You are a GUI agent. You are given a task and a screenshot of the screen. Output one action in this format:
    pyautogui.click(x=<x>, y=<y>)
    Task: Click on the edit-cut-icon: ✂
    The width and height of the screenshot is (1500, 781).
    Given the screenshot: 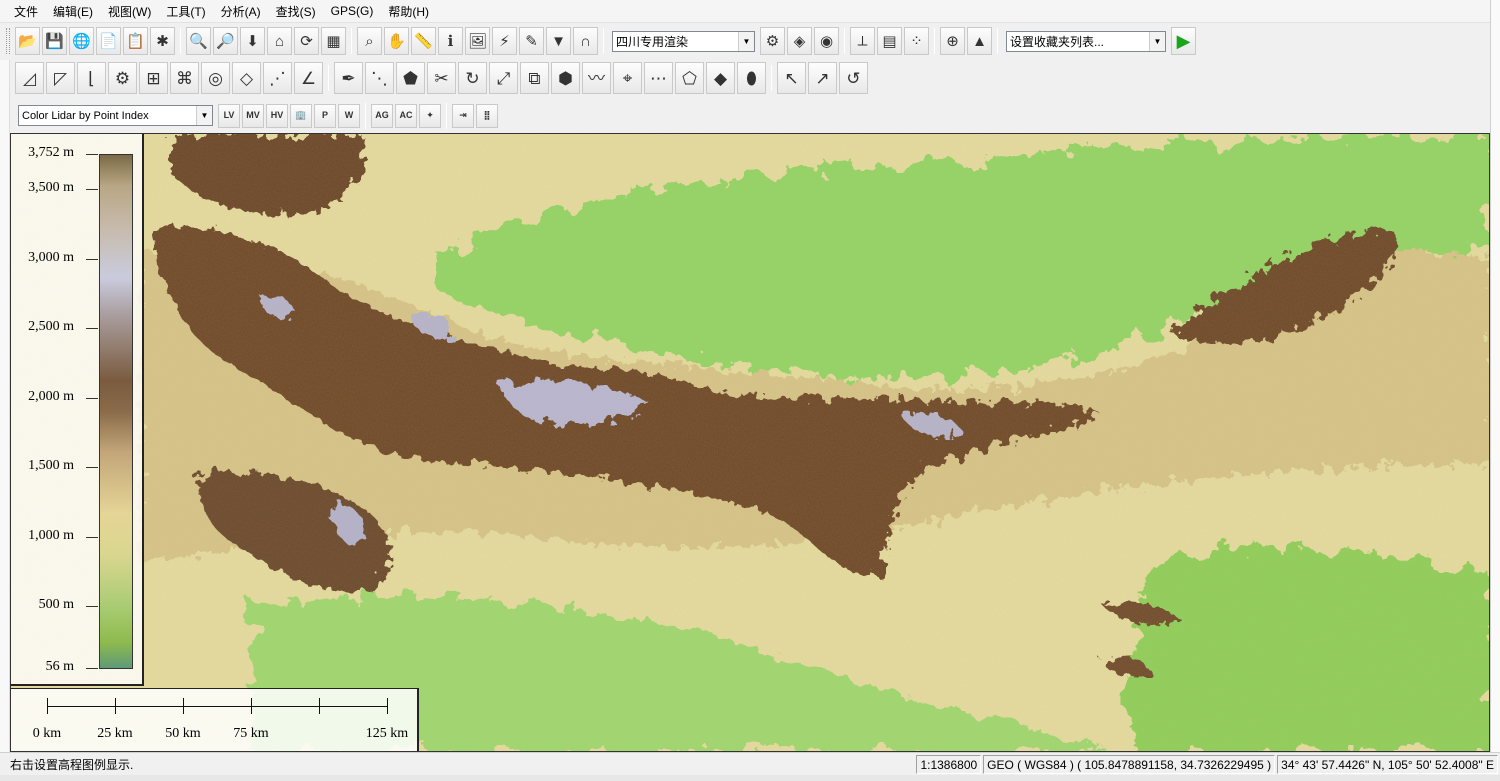 What is the action you would take?
    pyautogui.click(x=441, y=78)
    